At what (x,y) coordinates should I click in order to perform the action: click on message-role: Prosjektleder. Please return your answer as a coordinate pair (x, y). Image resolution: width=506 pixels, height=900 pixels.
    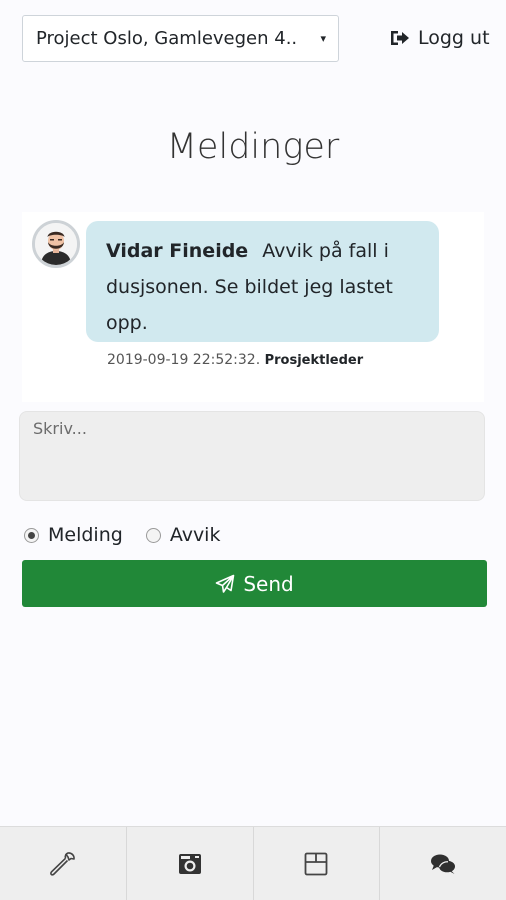
    Looking at the image, I should click on (314, 360).